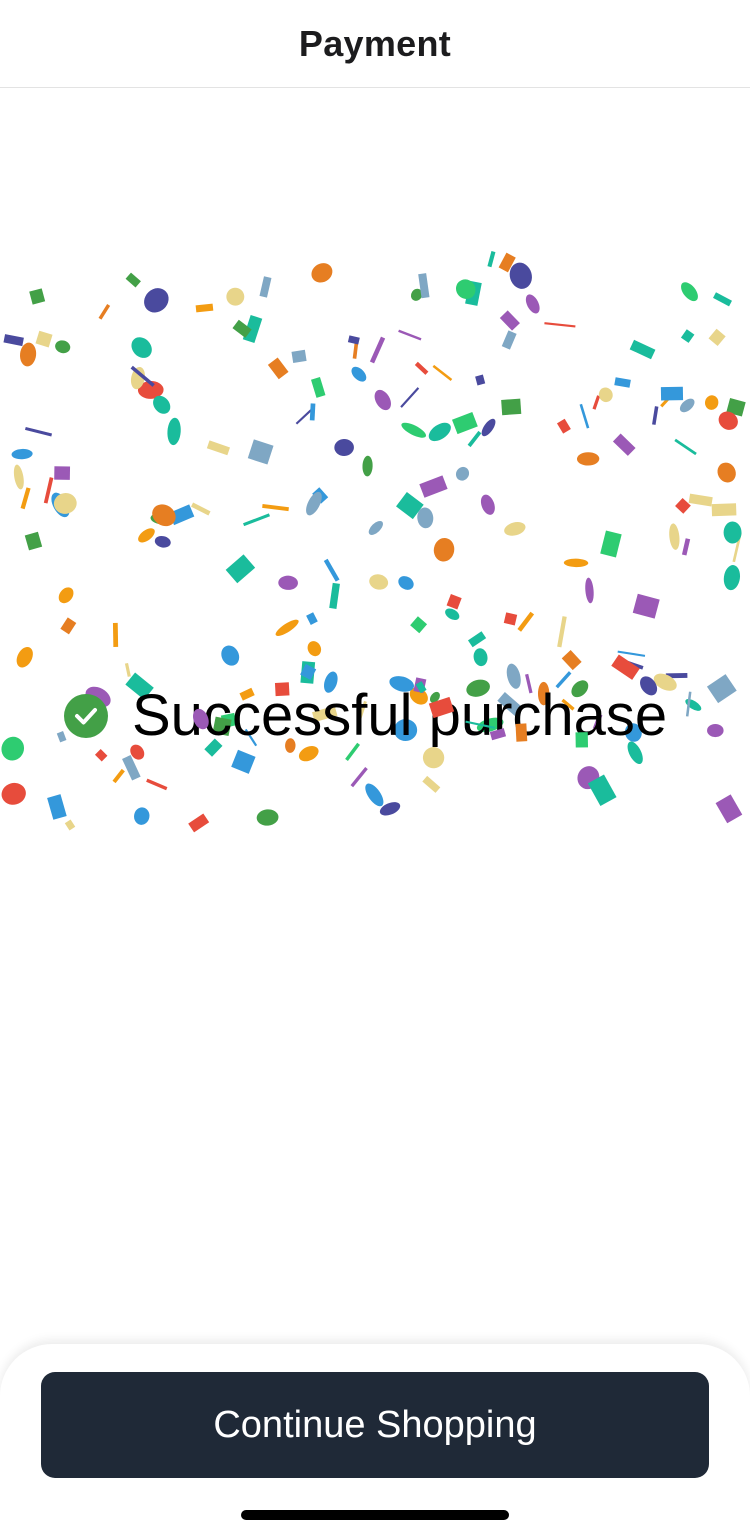  I want to click on navigation-bar: Payment, so click(375, 44).